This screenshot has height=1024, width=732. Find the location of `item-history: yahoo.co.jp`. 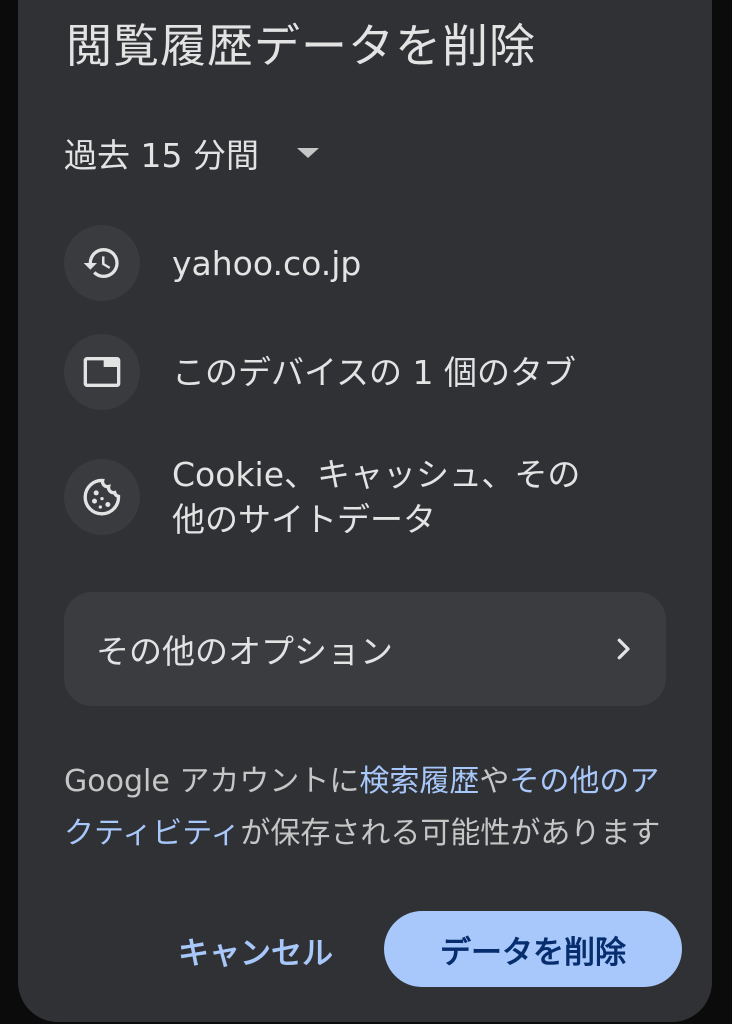

item-history: yahoo.co.jp is located at coordinates (212, 263).